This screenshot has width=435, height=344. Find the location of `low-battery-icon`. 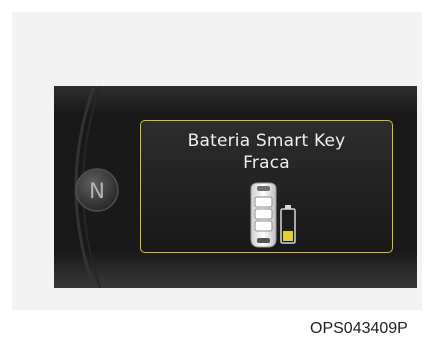

low-battery-icon is located at coordinates (288, 224).